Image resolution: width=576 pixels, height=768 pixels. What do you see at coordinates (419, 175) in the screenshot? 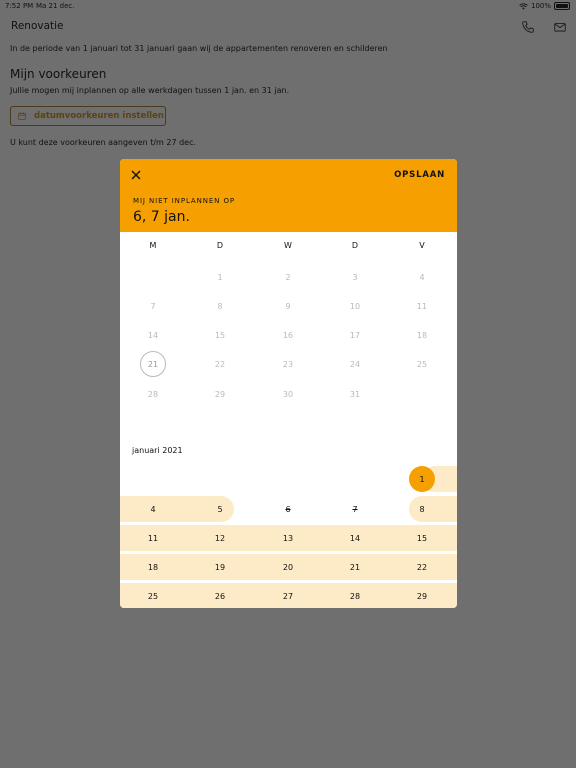
I see `save-button: OPSLAAN` at bounding box center [419, 175].